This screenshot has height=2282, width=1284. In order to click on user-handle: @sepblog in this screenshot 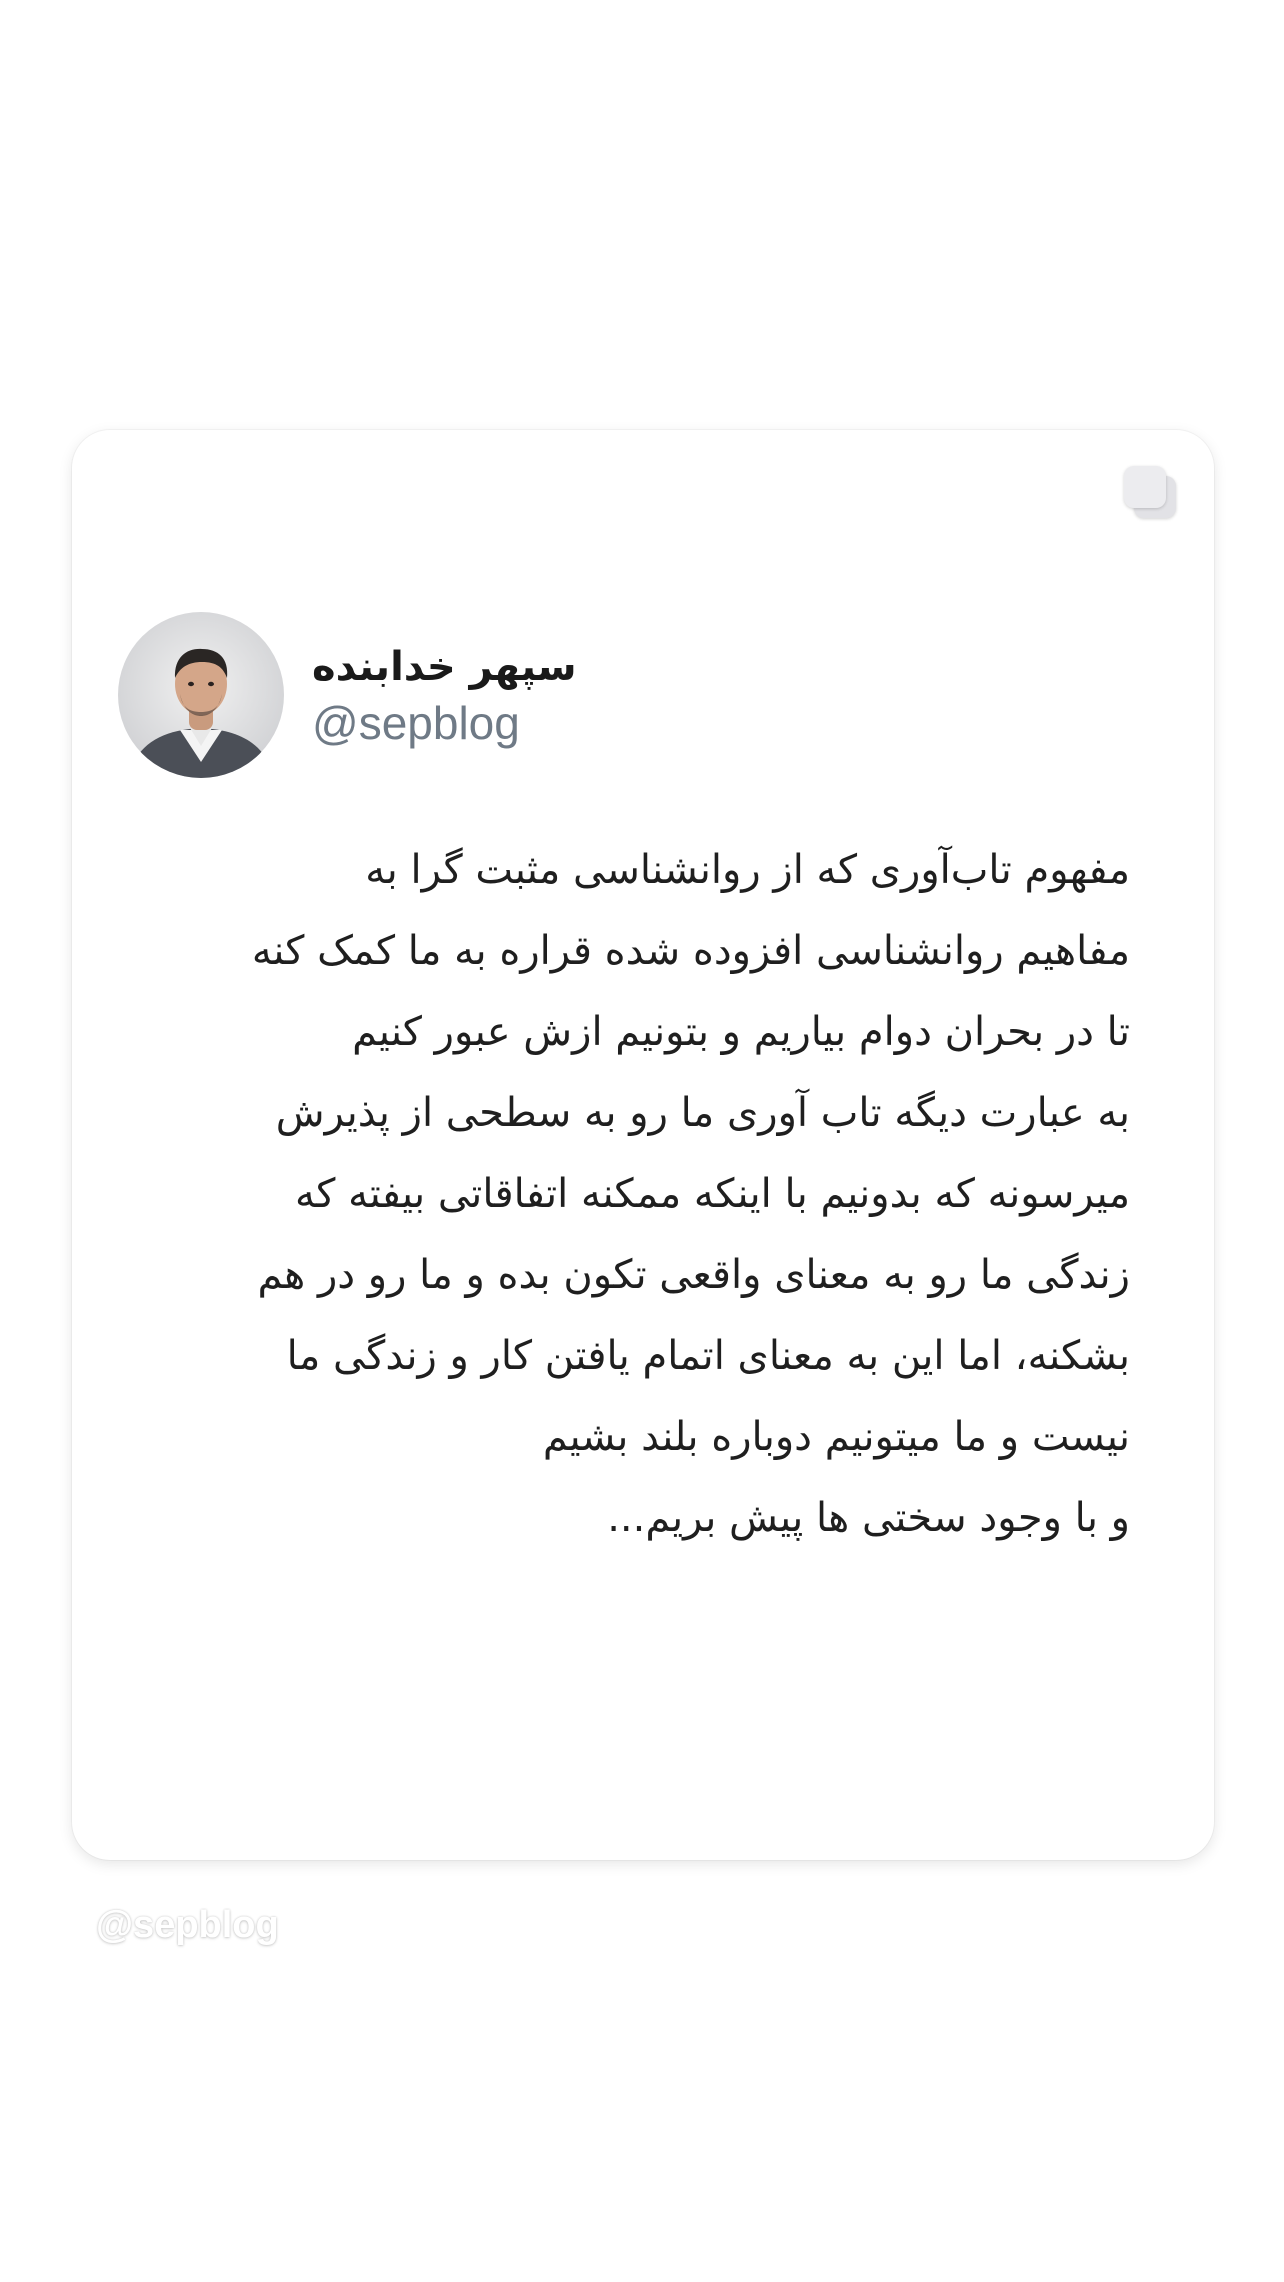, I will do `click(444, 723)`.